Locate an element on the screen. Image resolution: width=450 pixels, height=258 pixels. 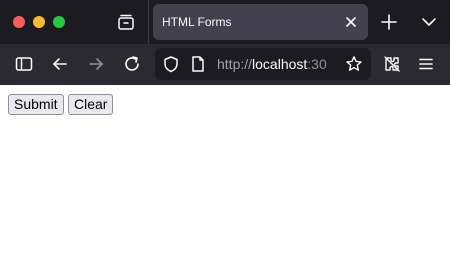
forward-arrow-icon is located at coordinates (96, 64).